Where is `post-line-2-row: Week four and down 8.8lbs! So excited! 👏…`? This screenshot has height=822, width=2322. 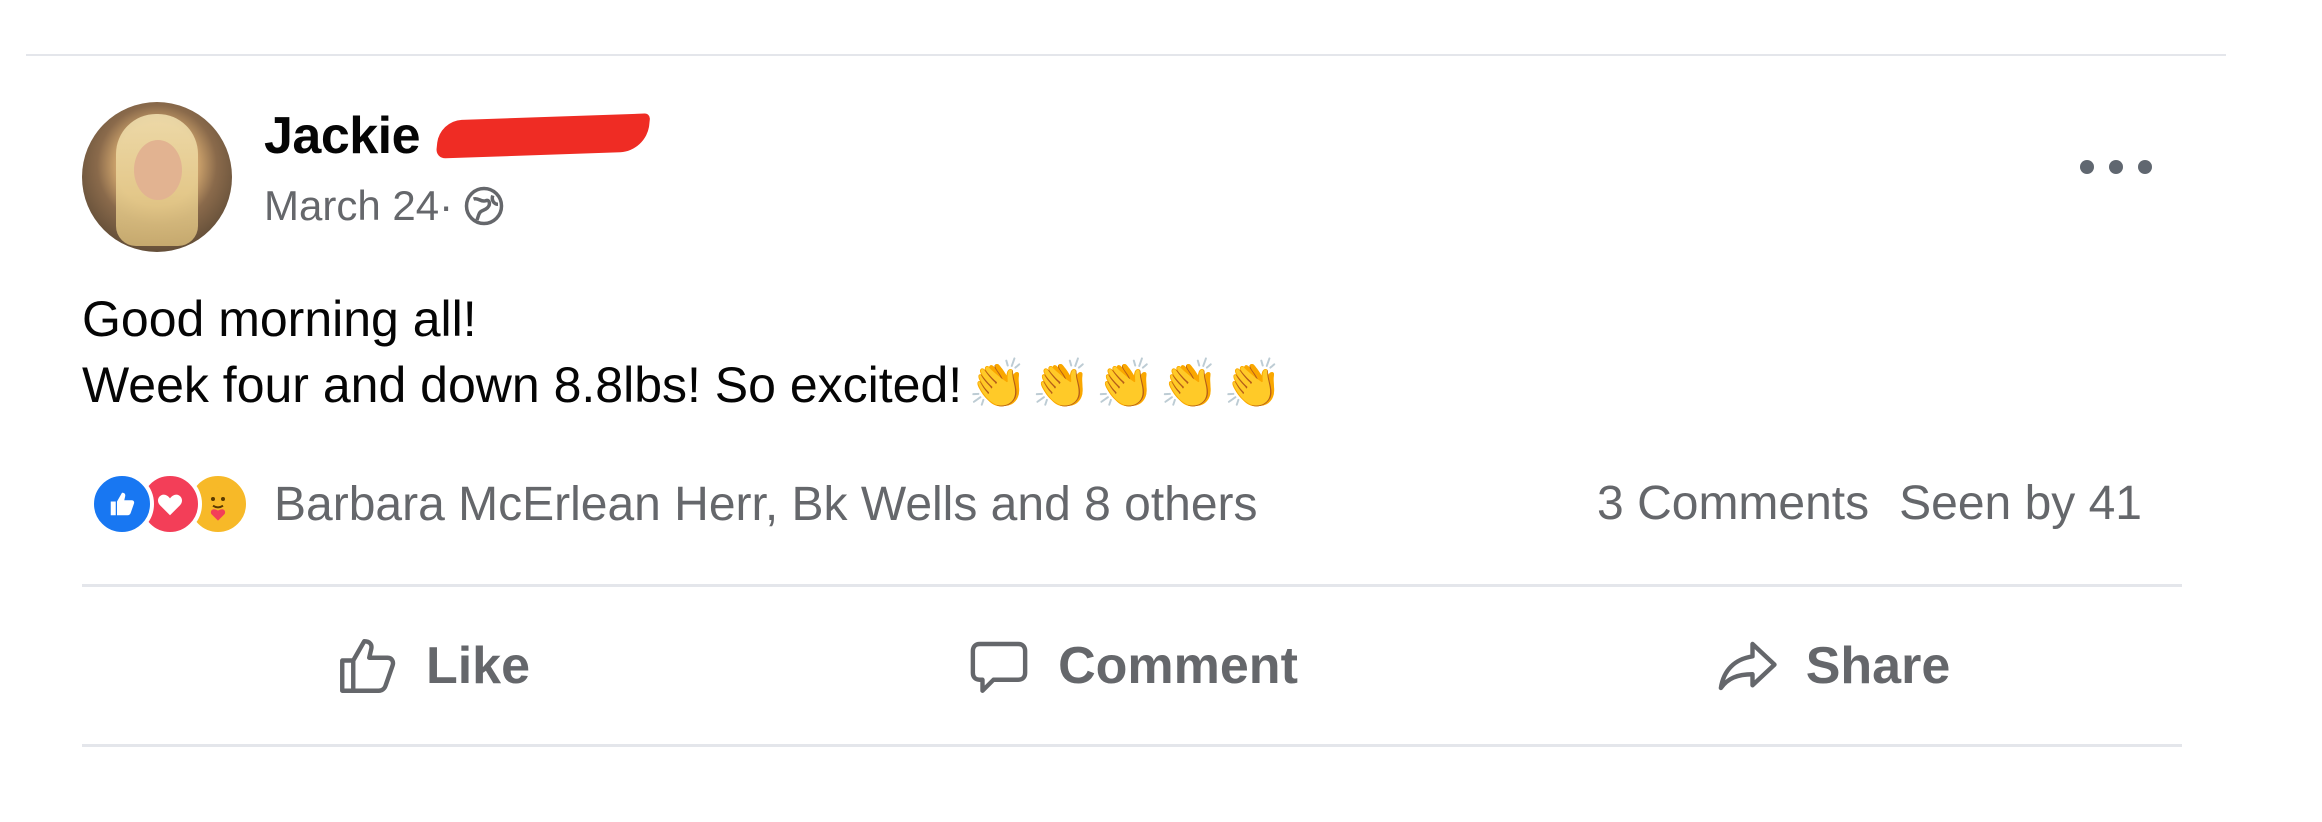 post-line-2-row: Week four and down 8.8lbs! So excited! 👏… is located at coordinates (684, 385).